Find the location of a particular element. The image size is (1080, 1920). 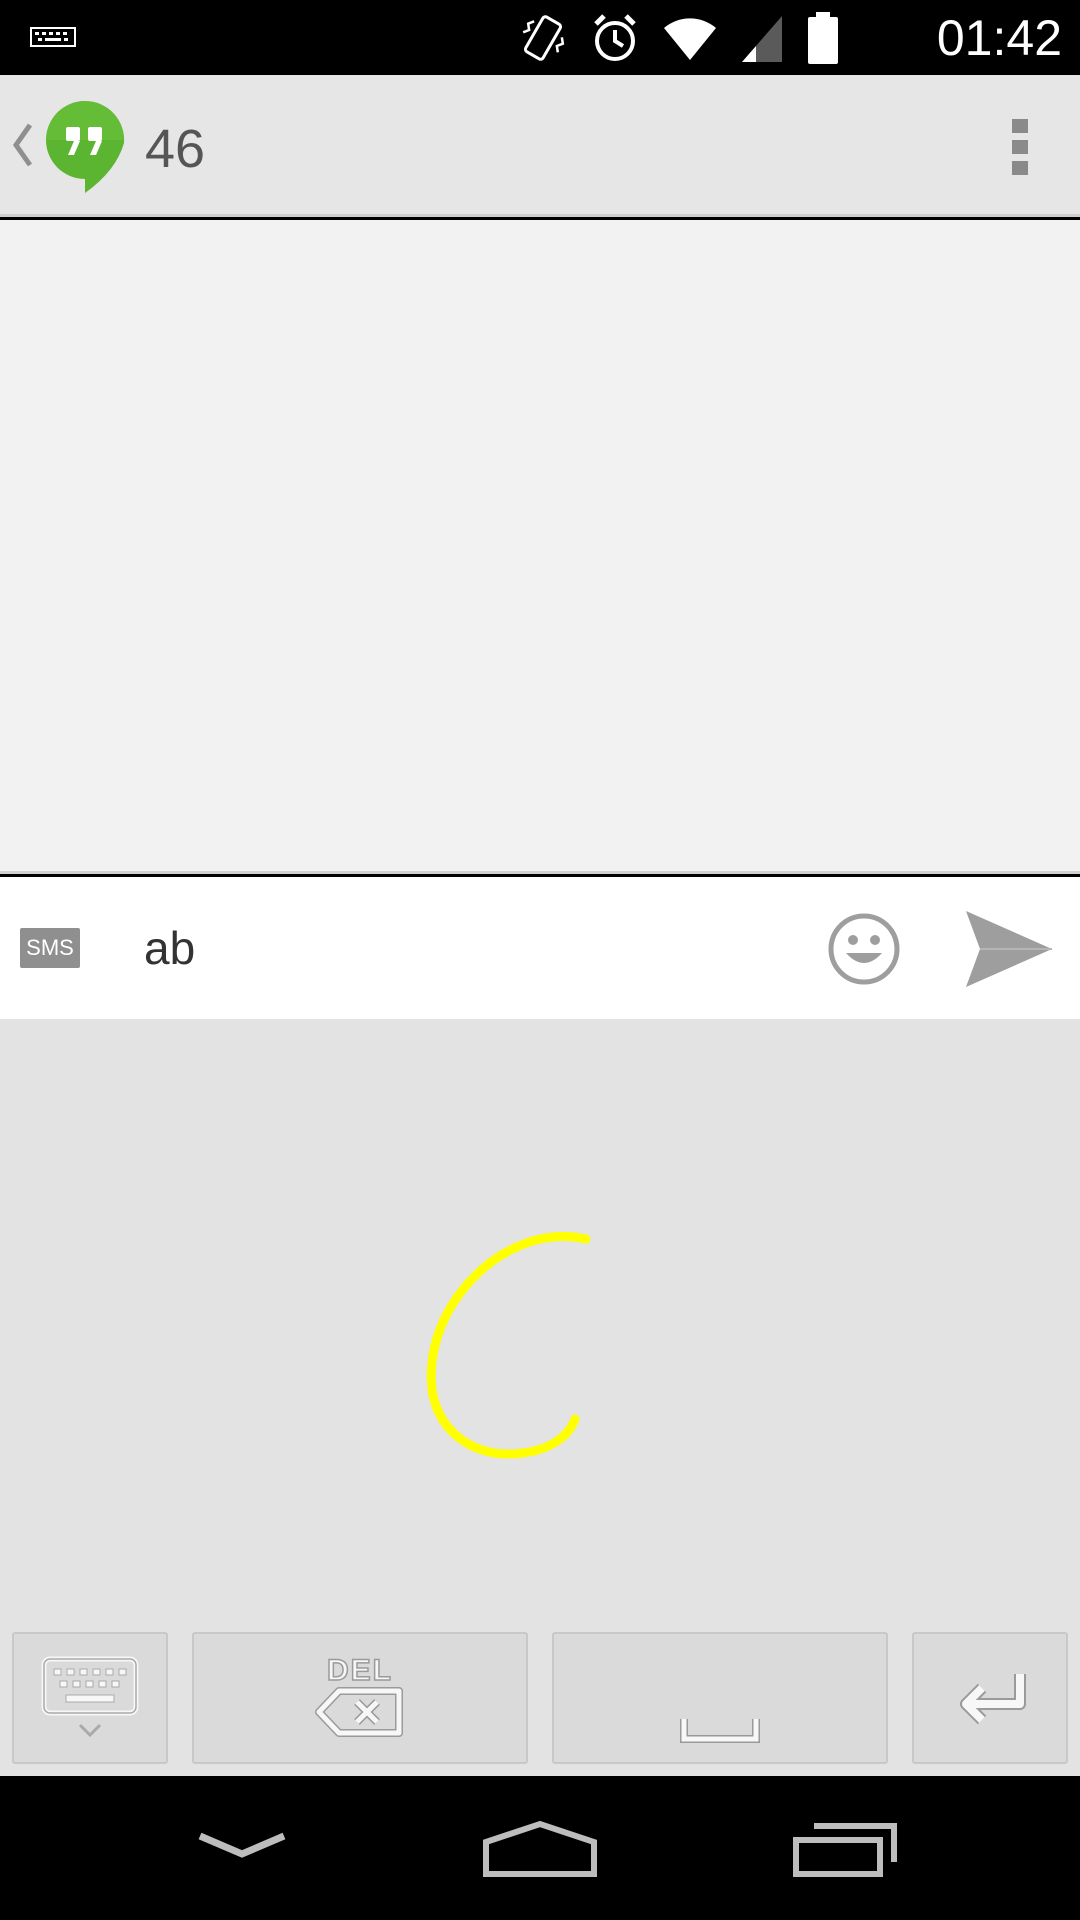

wifi-icon is located at coordinates (690, 39).